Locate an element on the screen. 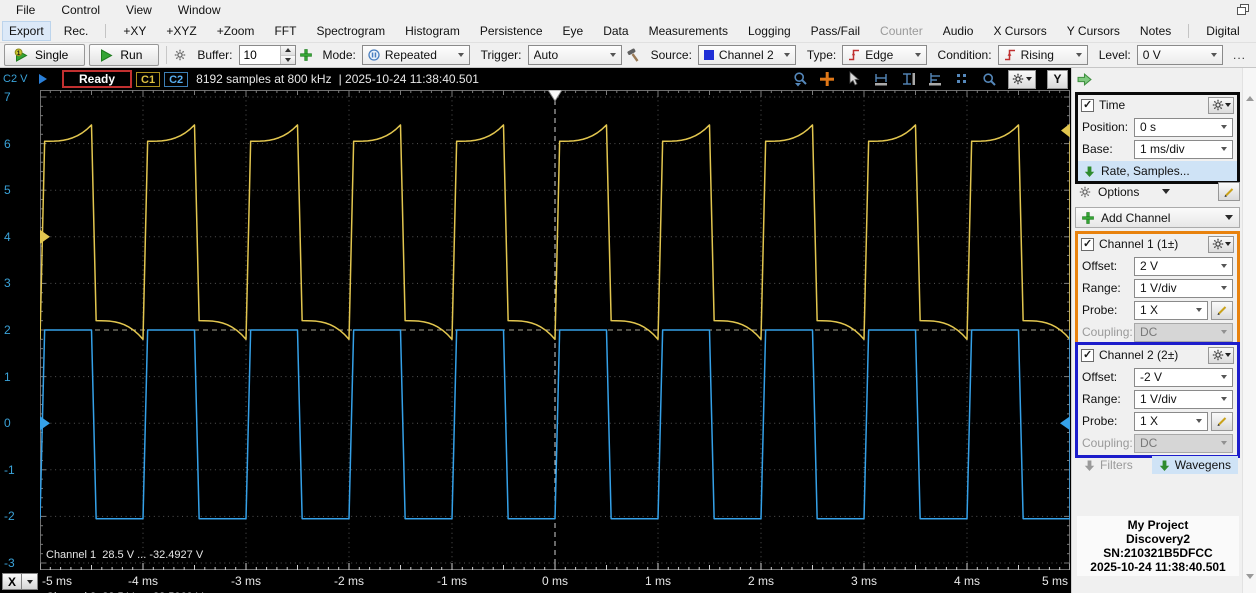  menu-bar-items: File Control View Window is located at coordinates (118, 10).